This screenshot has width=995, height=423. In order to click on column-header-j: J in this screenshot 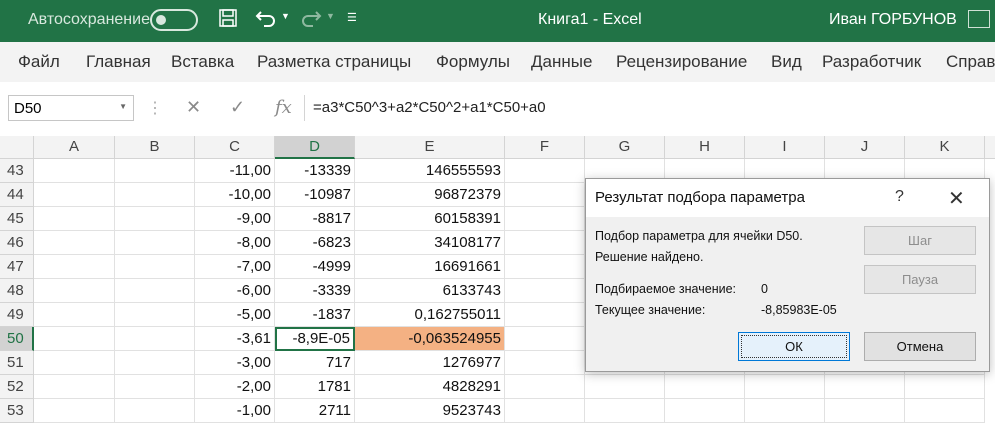, I will do `click(865, 147)`.